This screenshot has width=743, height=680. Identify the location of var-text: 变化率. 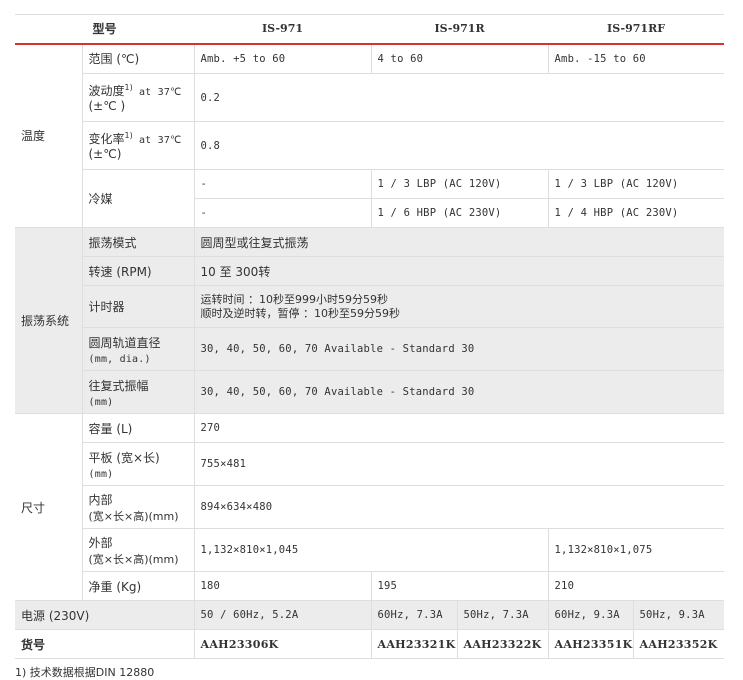
(106, 139).